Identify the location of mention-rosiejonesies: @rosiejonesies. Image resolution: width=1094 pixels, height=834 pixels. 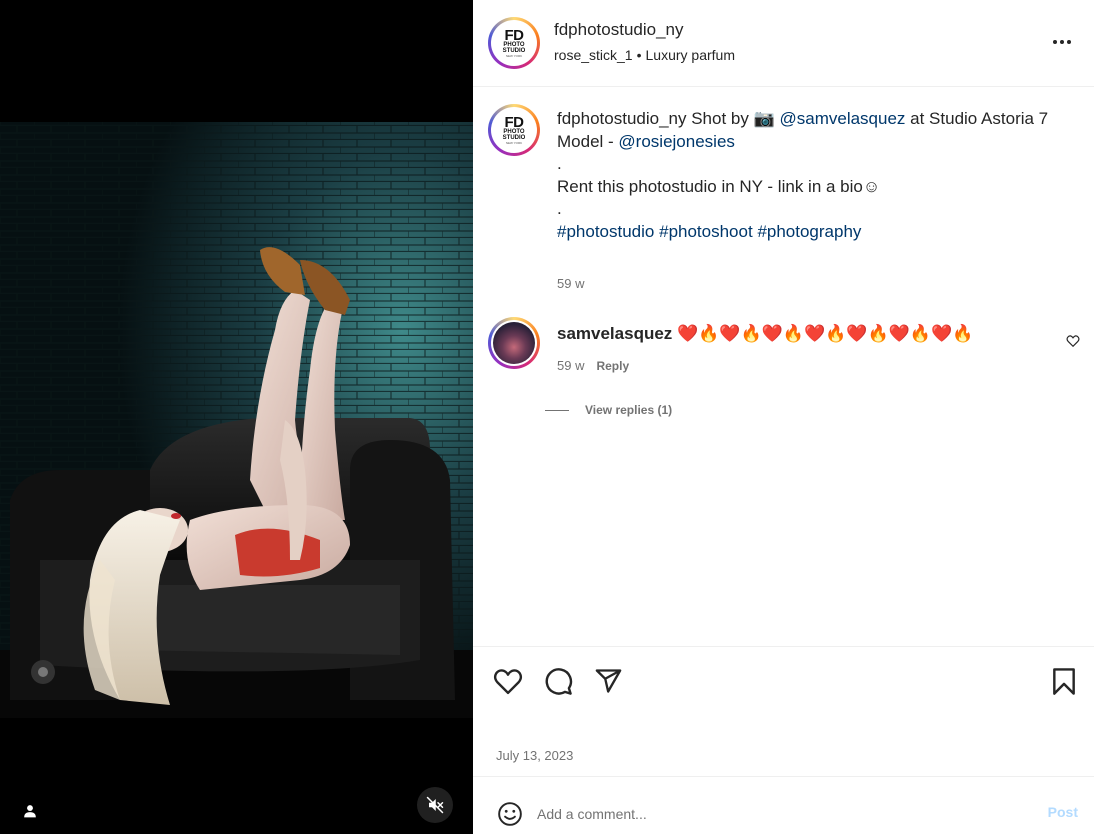
(676, 141).